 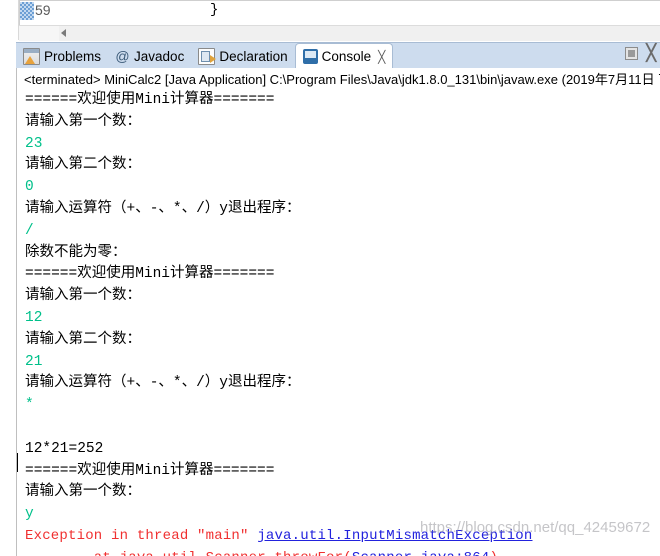 I want to click on line-marker-icon, so click(x=27, y=11).